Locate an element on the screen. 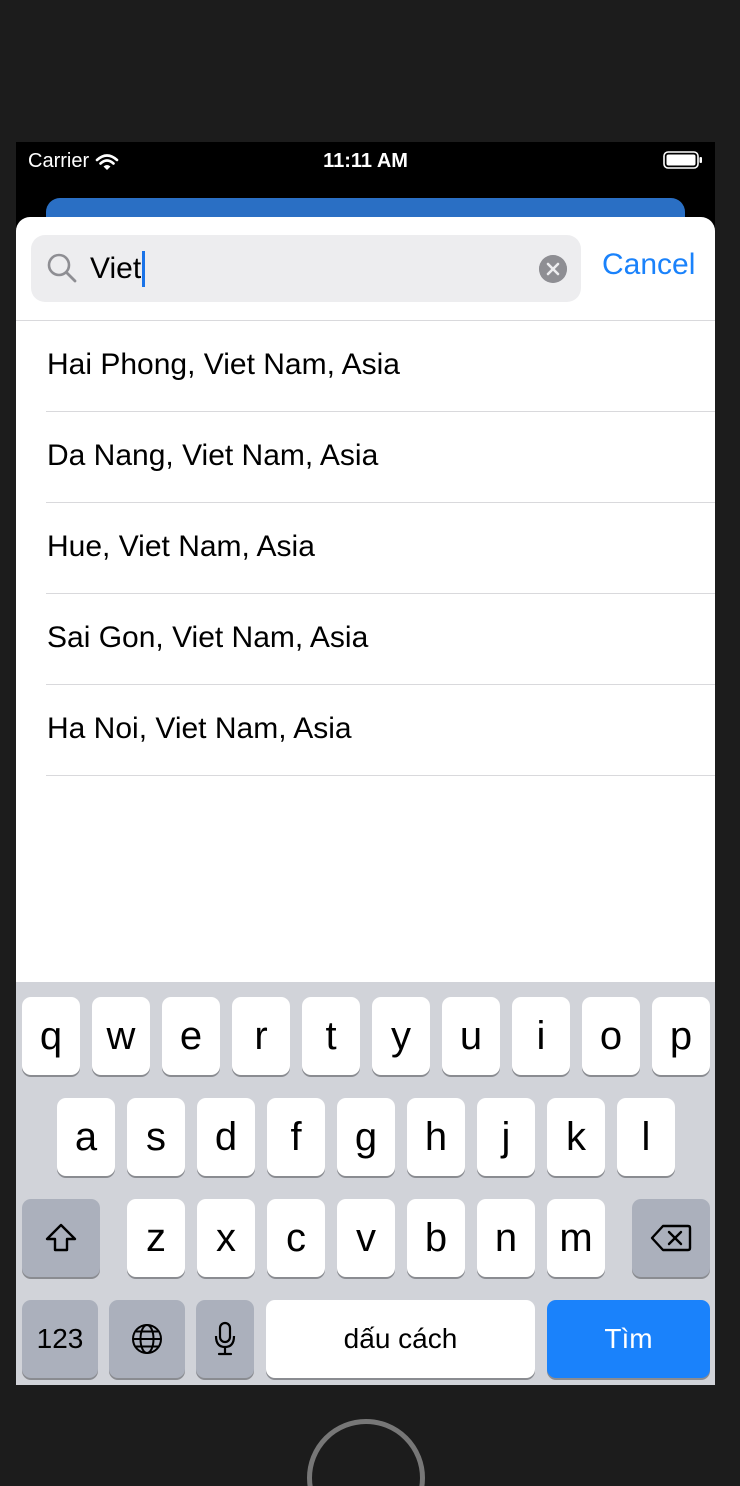 Image resolution: width=740 pixels, height=1486 pixels. text-cursor is located at coordinates (144, 269).